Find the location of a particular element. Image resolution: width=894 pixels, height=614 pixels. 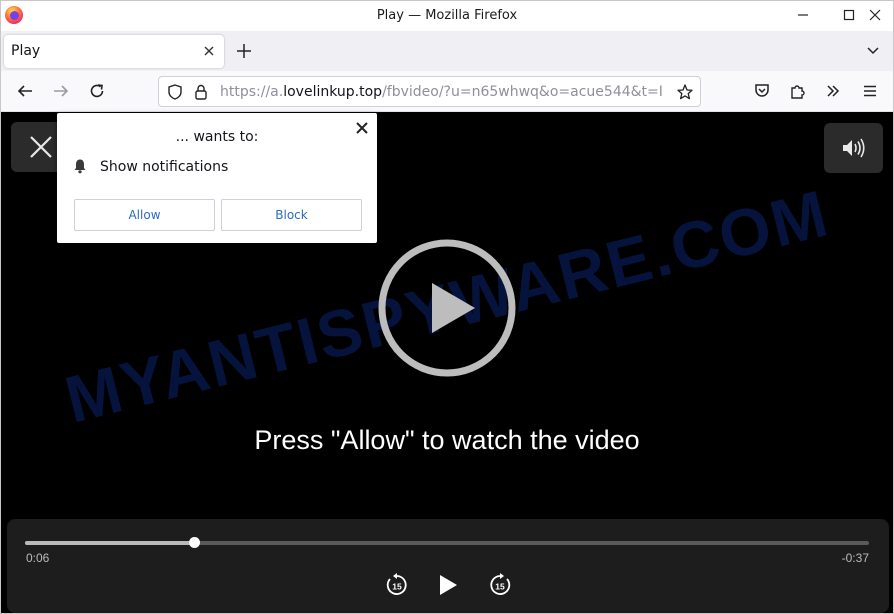

skip-back-15-icon: 15 is located at coordinates (396, 584).